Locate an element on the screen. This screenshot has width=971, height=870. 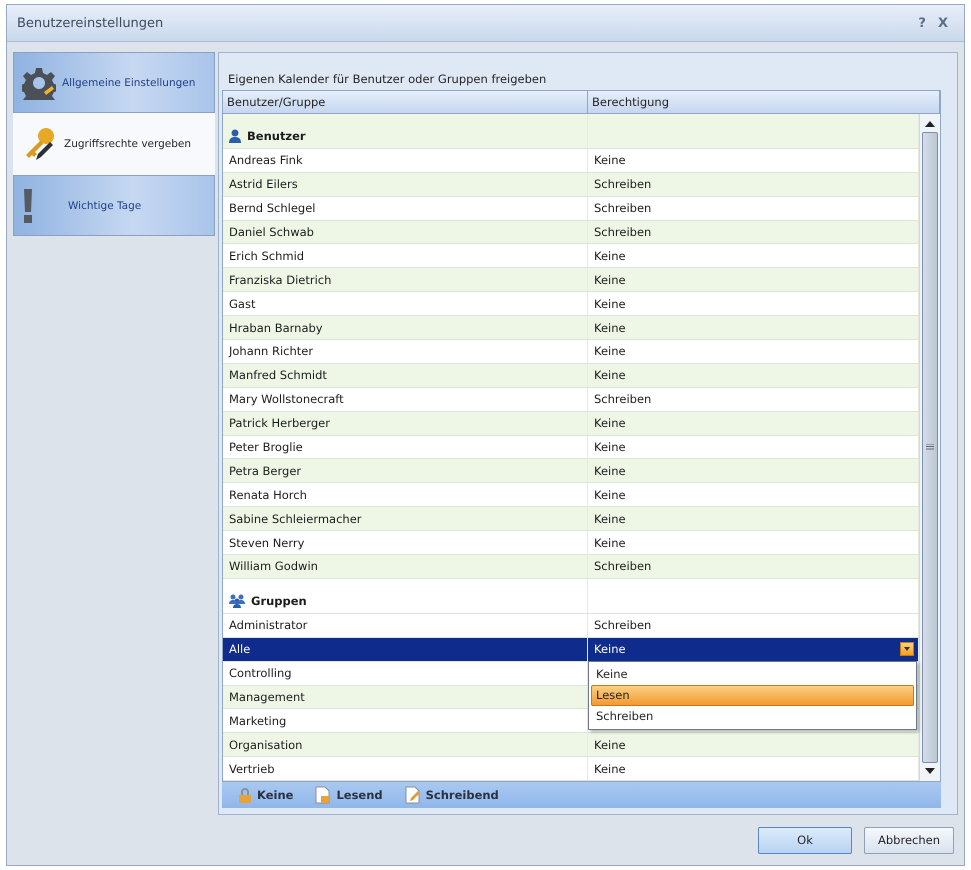
scroll-up-icon is located at coordinates (930, 124).